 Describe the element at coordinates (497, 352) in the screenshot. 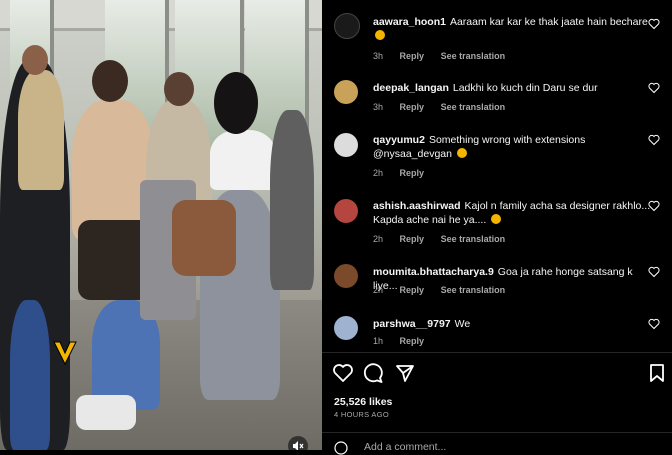

I see `divider` at that location.